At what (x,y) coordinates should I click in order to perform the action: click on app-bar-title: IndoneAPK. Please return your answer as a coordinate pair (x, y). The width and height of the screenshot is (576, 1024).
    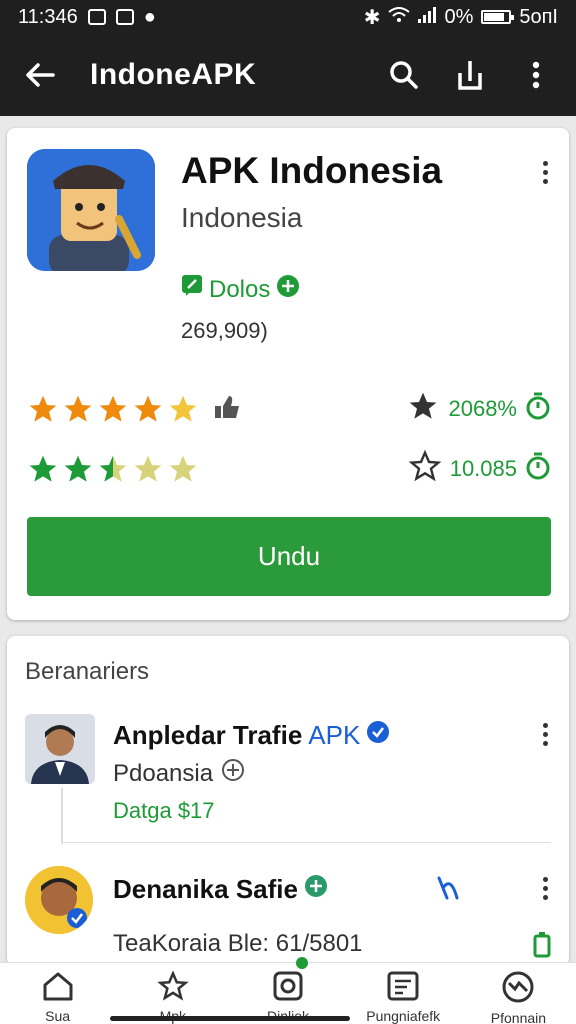
    Looking at the image, I should click on (173, 74).